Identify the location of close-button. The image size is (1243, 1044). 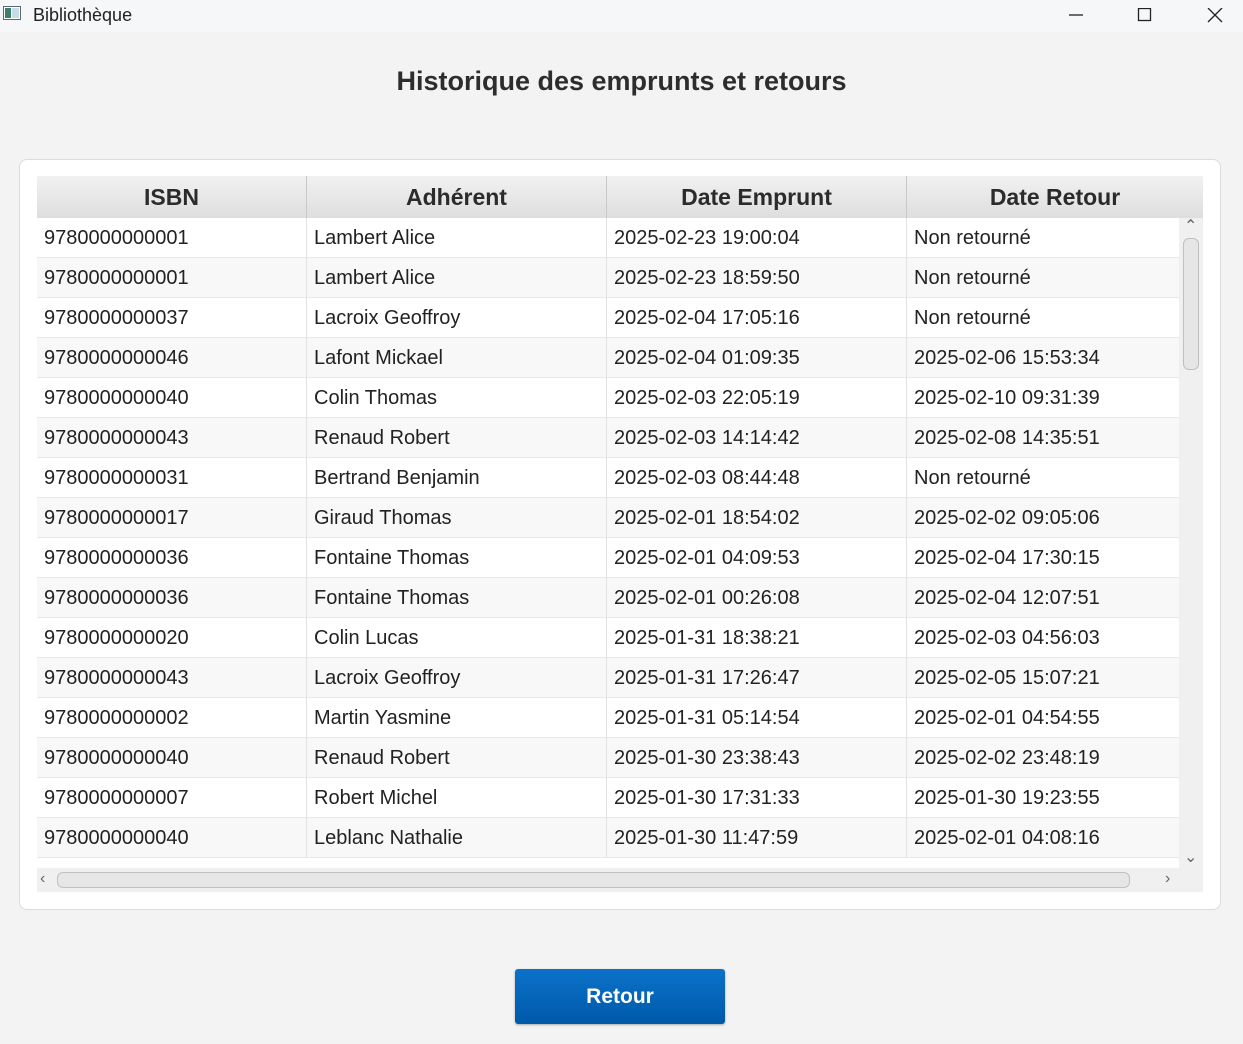
(1215, 16).